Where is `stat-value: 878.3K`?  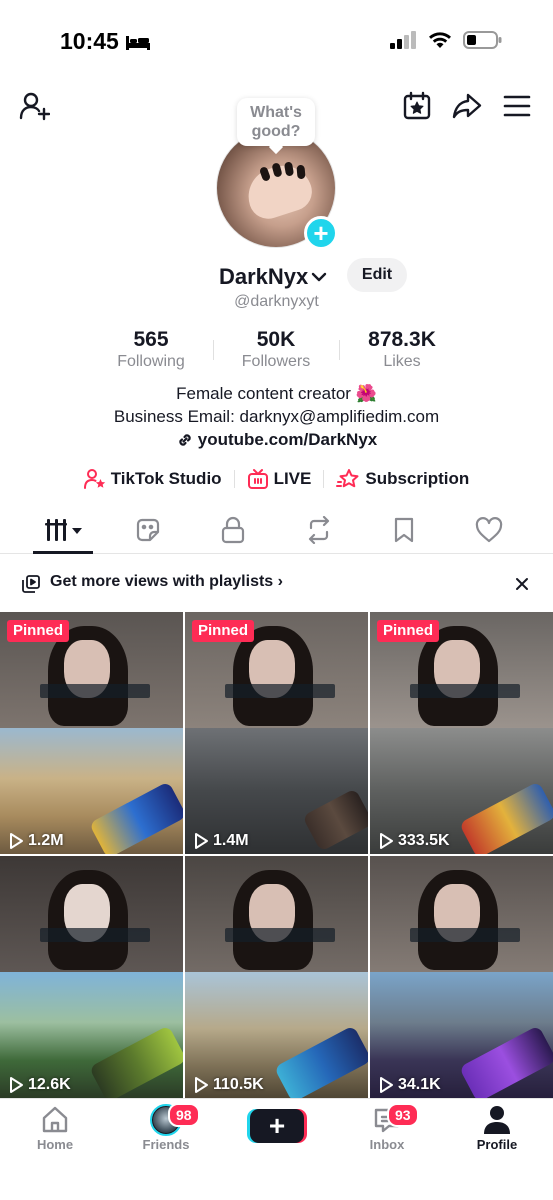 stat-value: 878.3K is located at coordinates (402, 339).